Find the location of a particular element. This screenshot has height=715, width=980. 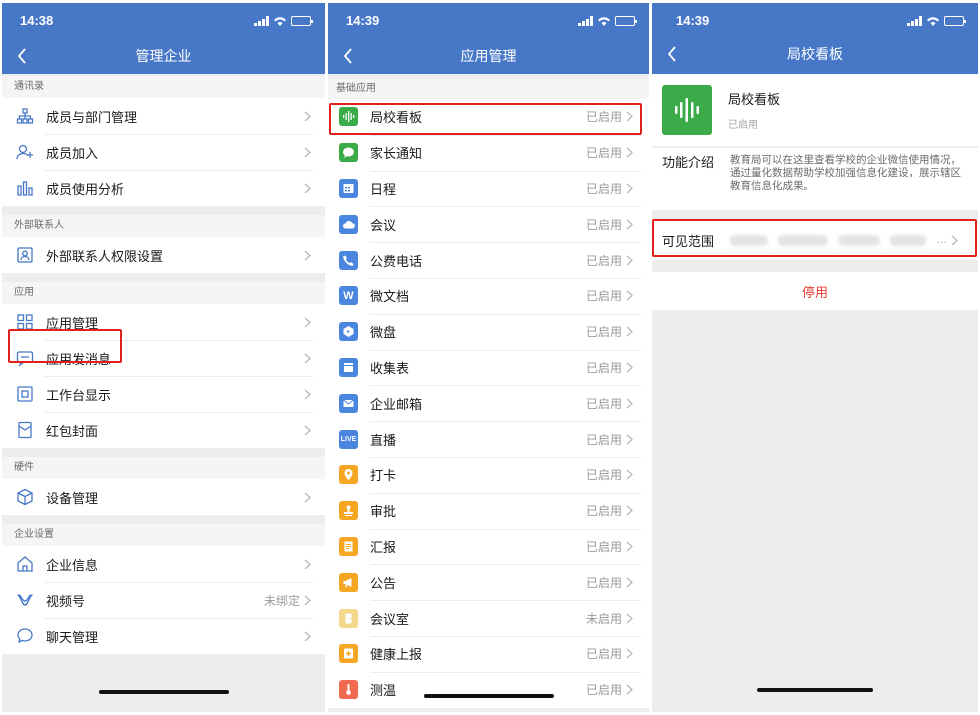

nav-bar: 管理企业 is located at coordinates (163, 56).